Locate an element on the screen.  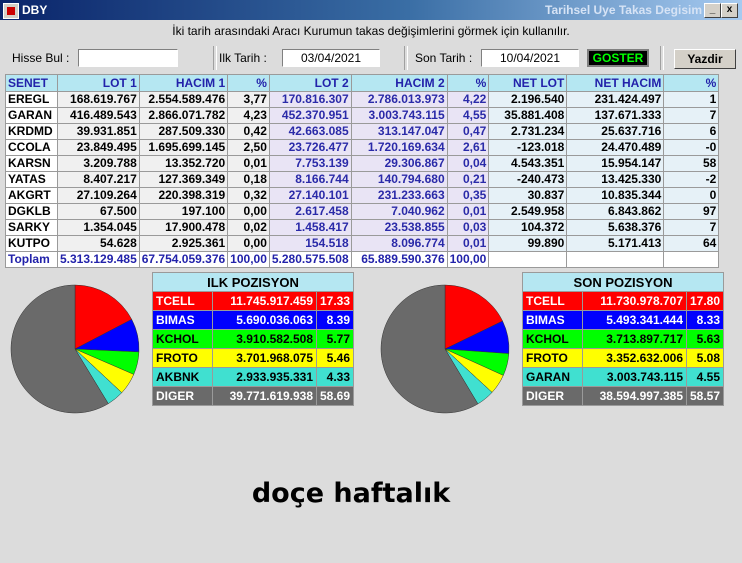
column-header: NET HACIM is located at coordinates (615, 83).